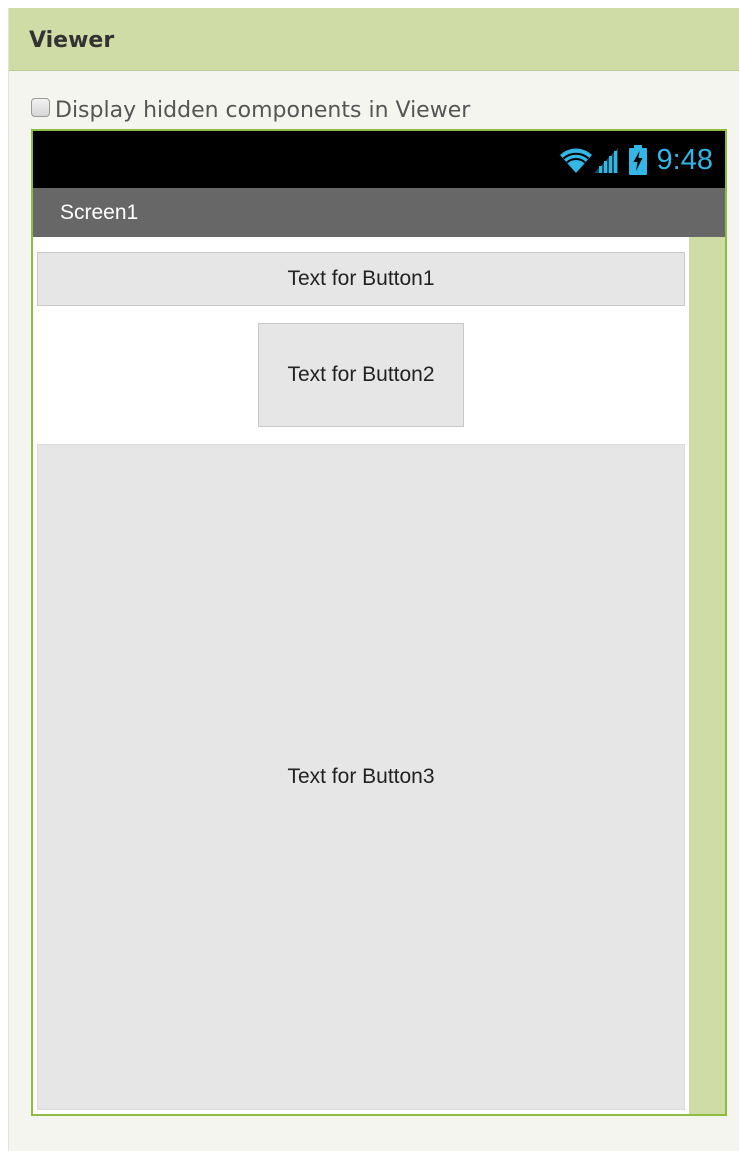 This screenshot has width=740, height=1151. I want to click on display-hidden-checkbox, so click(40, 107).